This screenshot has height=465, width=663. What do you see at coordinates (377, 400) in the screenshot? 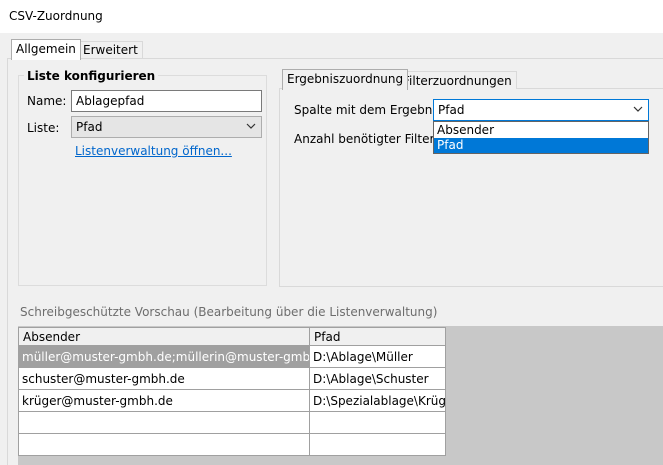
I see `table-cell-pfad: D:\Spezialablage\Krüger` at bounding box center [377, 400].